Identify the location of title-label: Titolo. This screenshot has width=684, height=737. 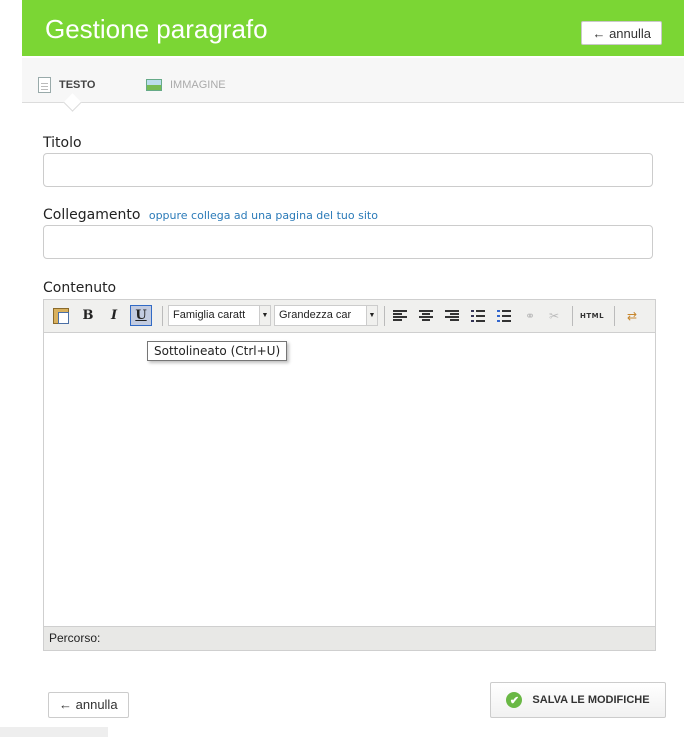
(62, 143).